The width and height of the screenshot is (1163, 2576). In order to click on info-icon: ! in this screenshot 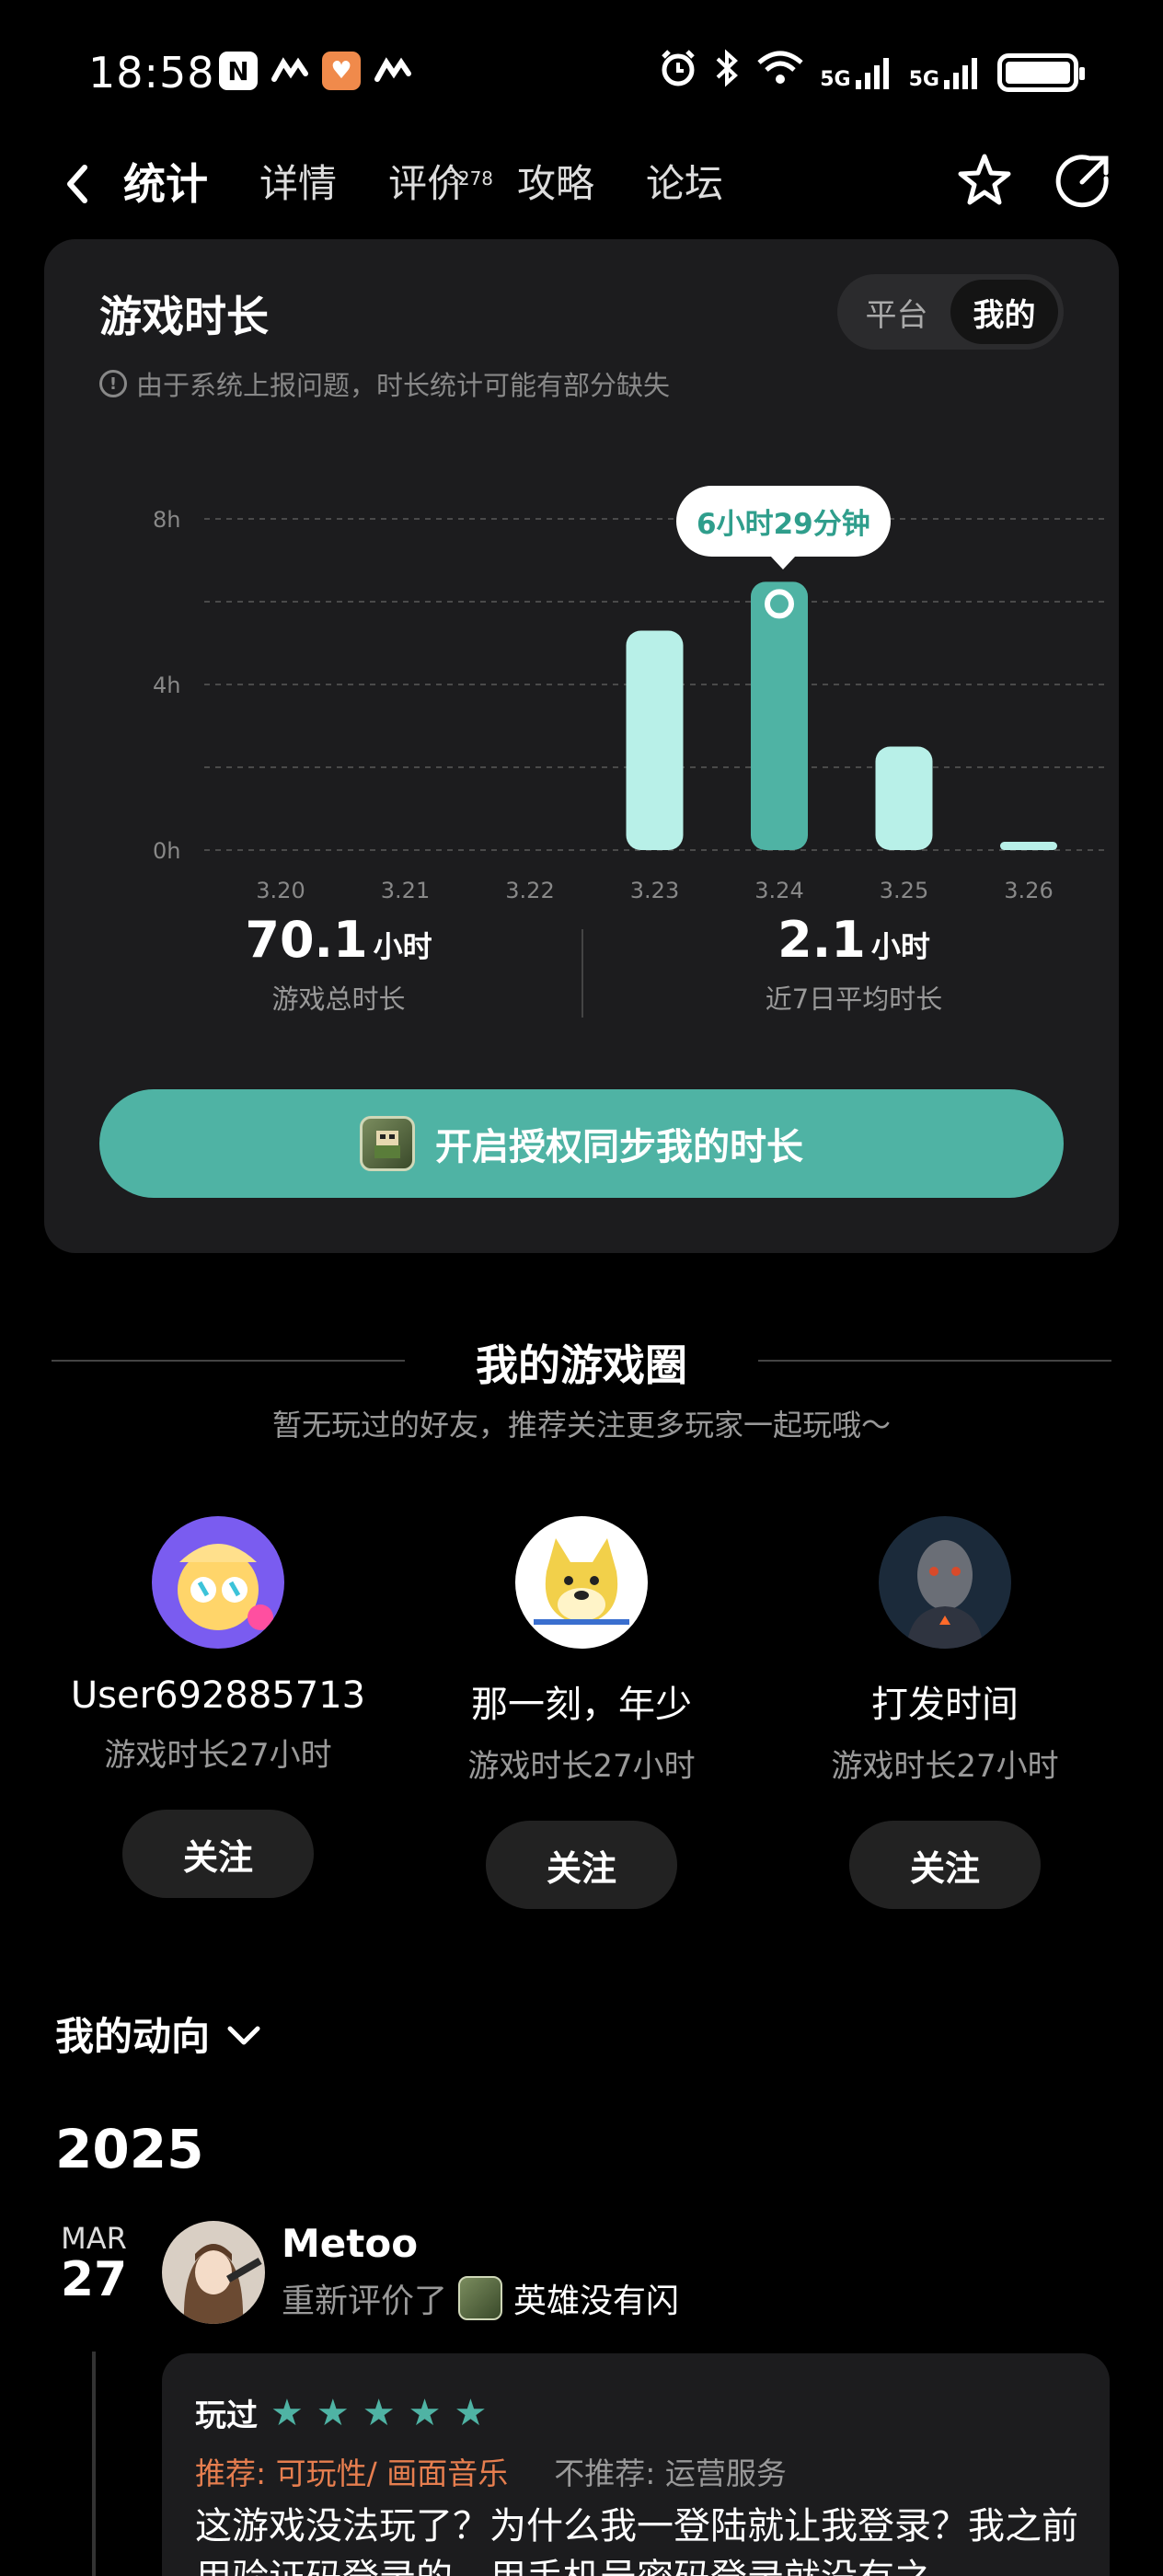, I will do `click(113, 383)`.